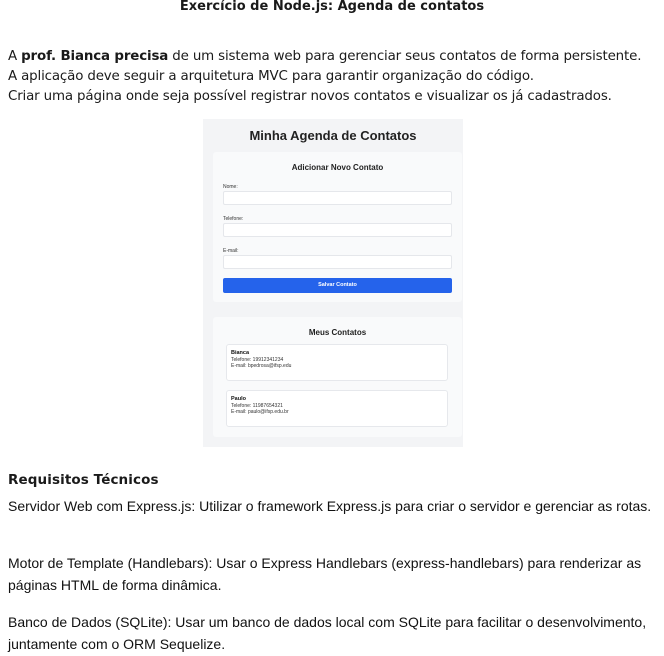  What do you see at coordinates (95, 56) in the screenshot?
I see `intro-bold: prof. Bianca precisa` at bounding box center [95, 56].